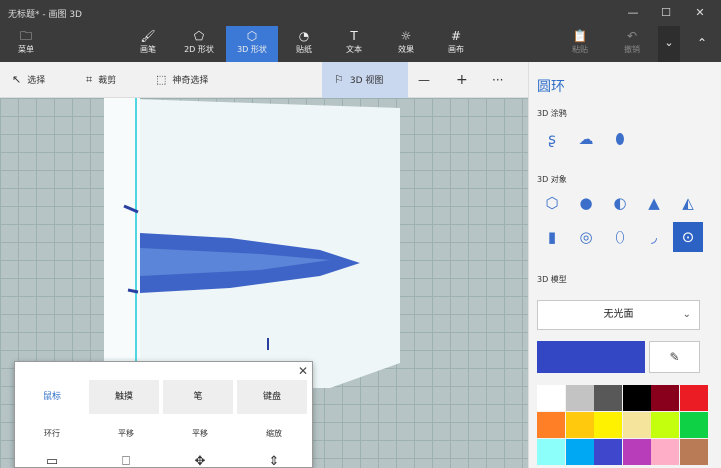  I want to click on paste-button: 📋 粘贴, so click(580, 44).